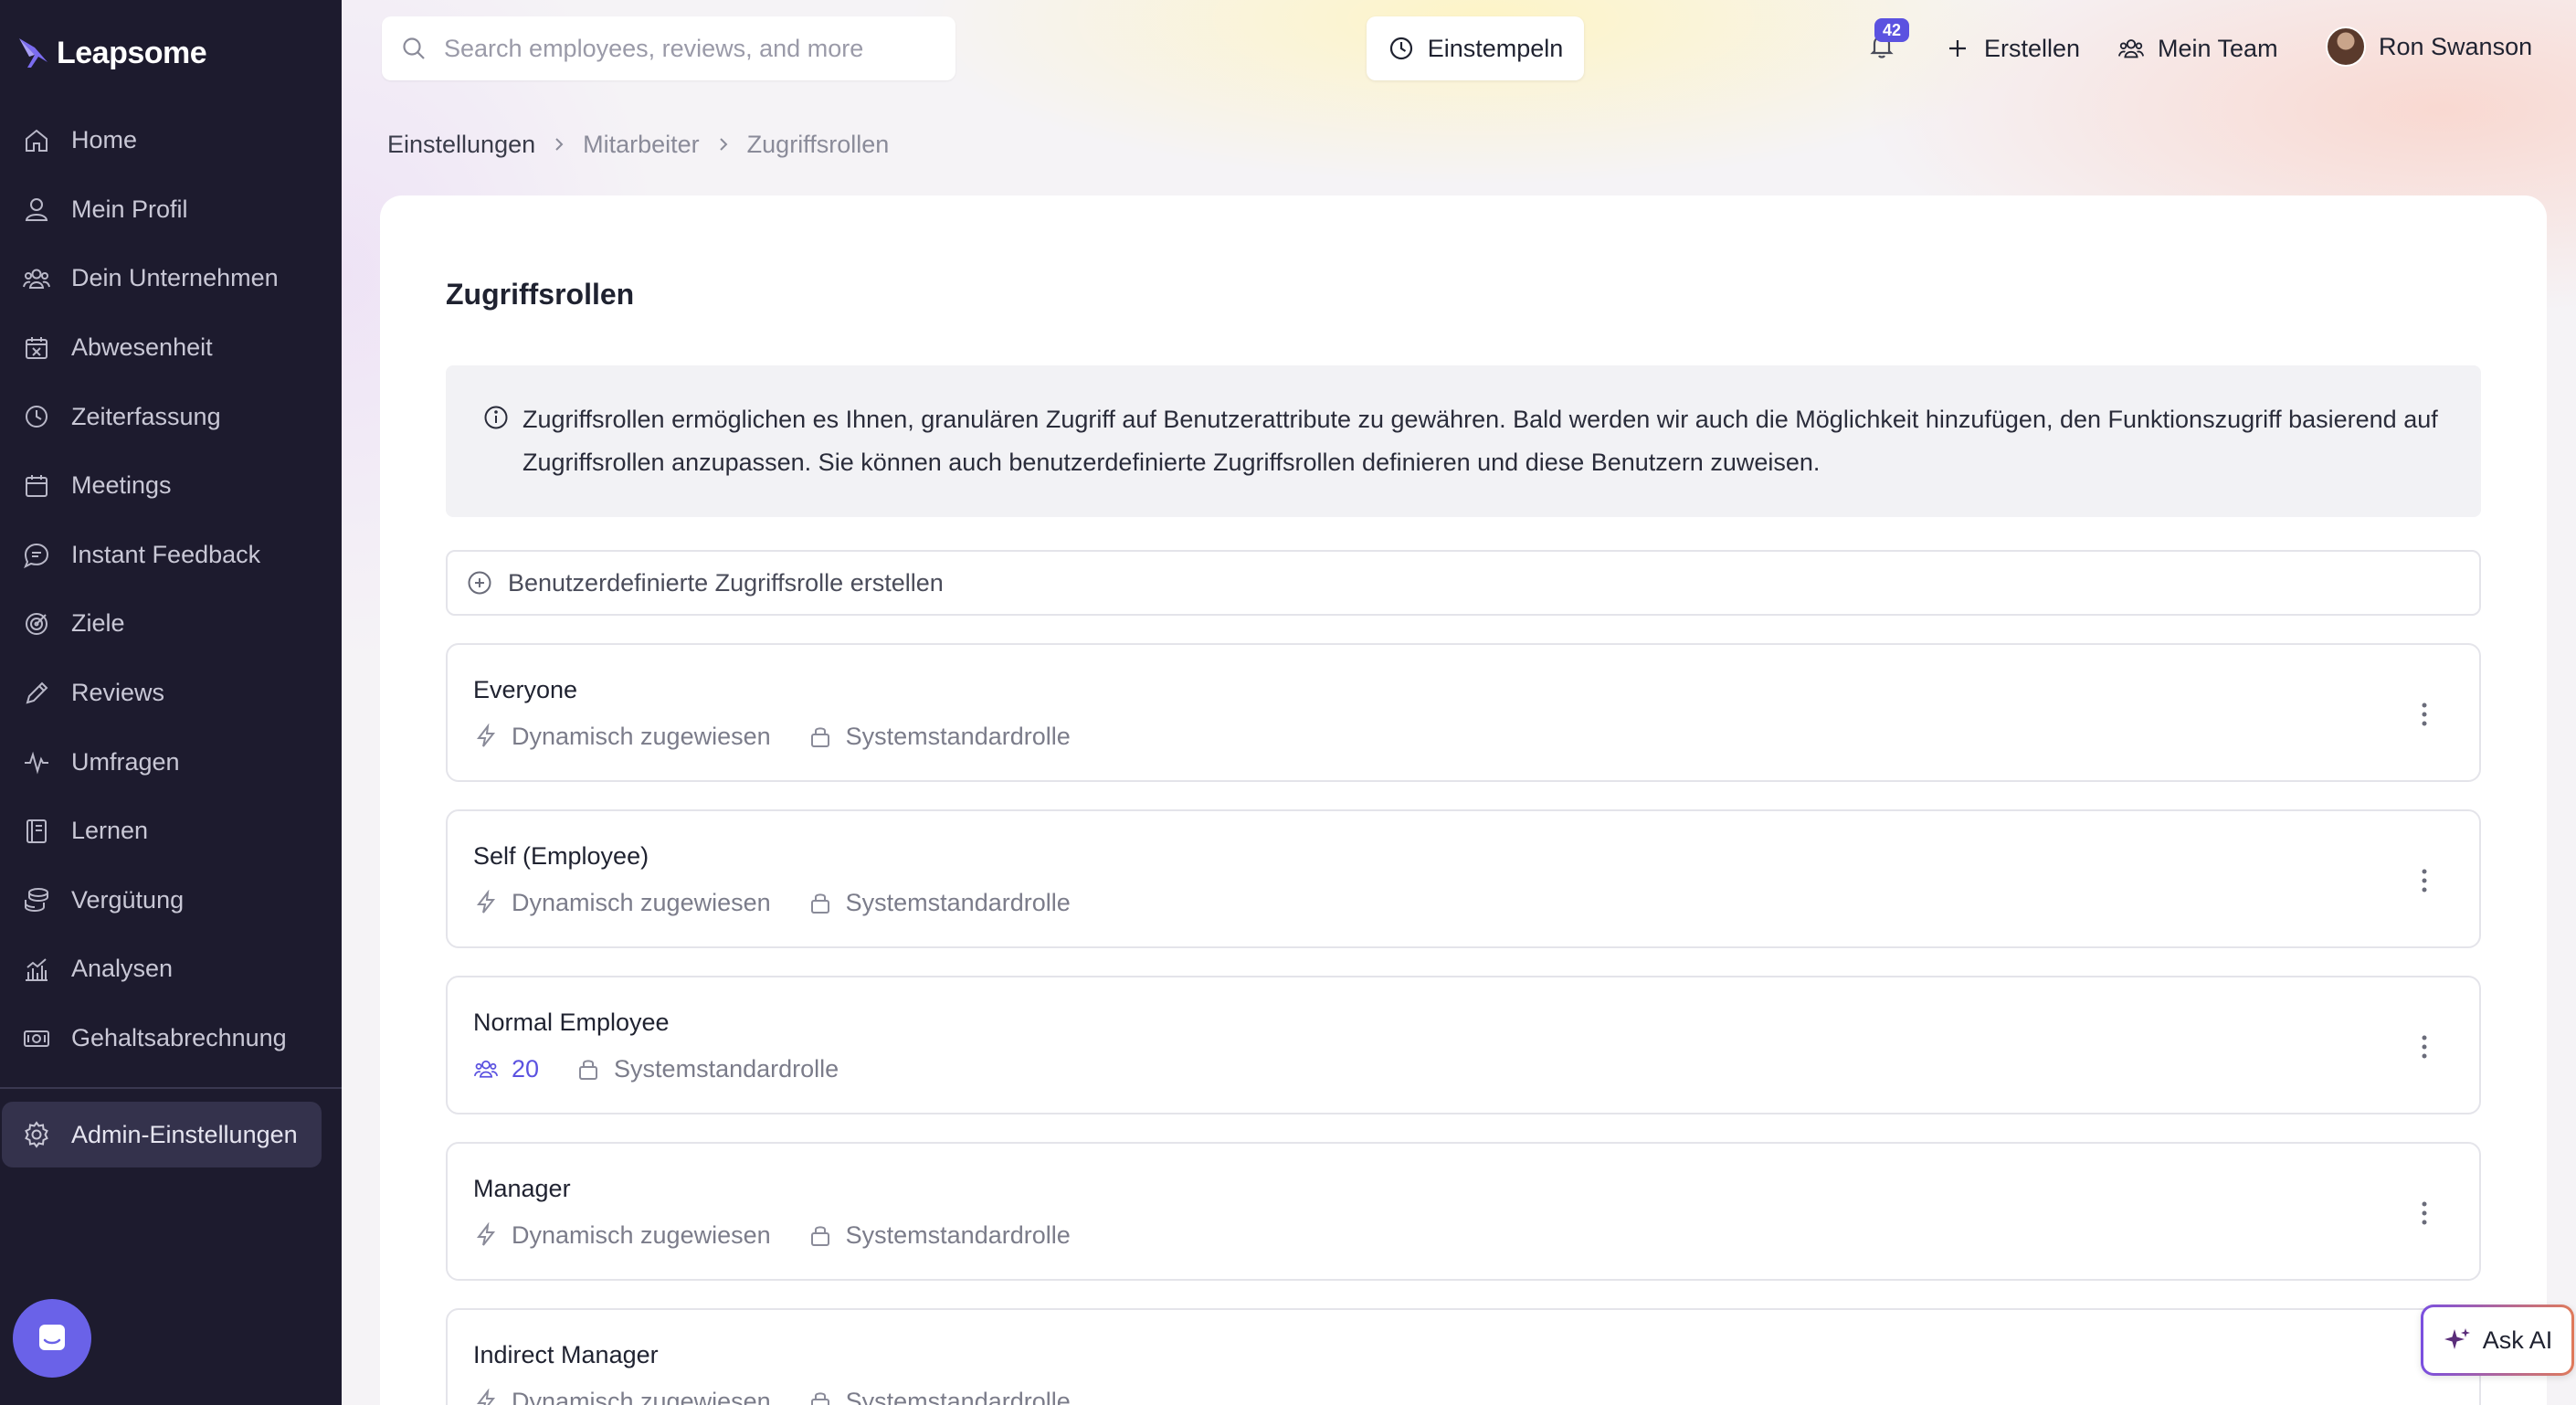 This screenshot has height=1405, width=2576. Describe the element at coordinates (128, 899) in the screenshot. I see `sidebar-item-label: Vergütung` at that location.